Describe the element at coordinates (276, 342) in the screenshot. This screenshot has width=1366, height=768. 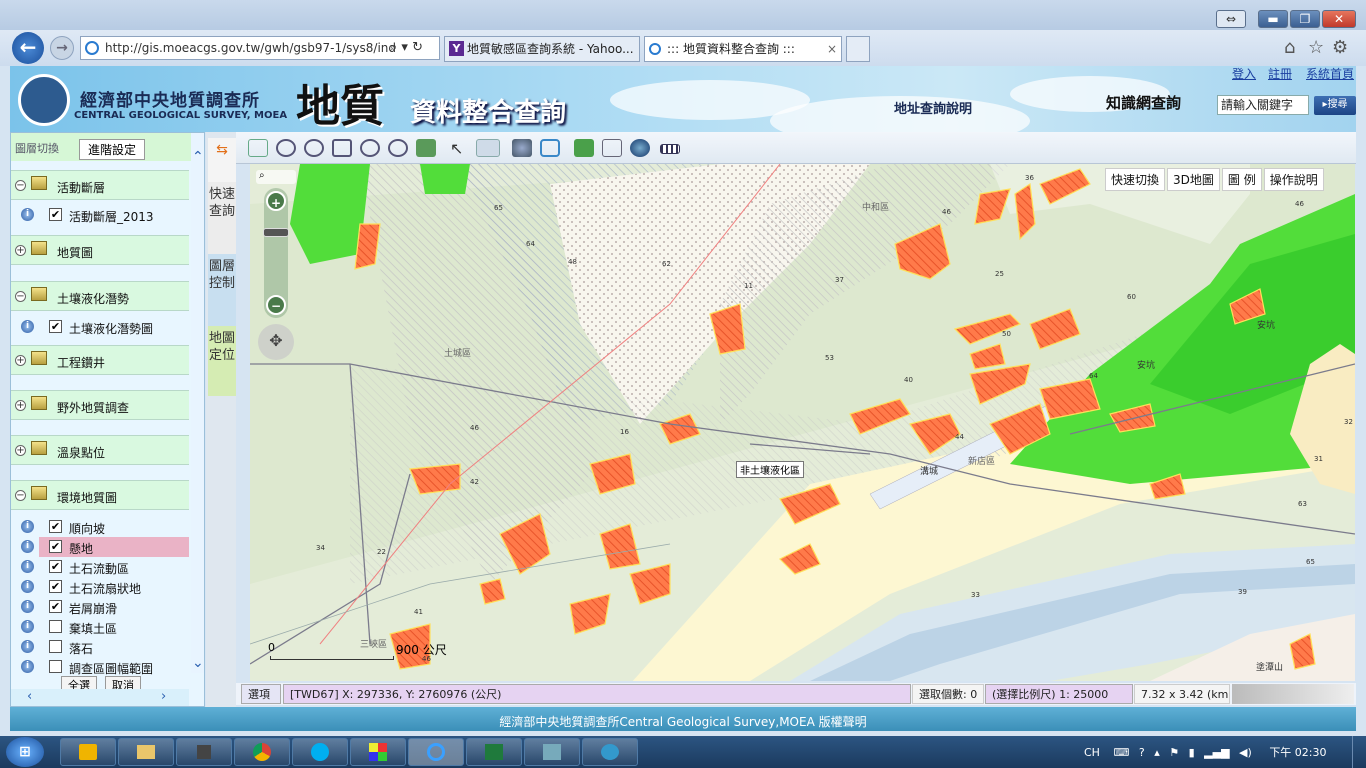
I see `pan-arrows-icon: ✥` at that location.